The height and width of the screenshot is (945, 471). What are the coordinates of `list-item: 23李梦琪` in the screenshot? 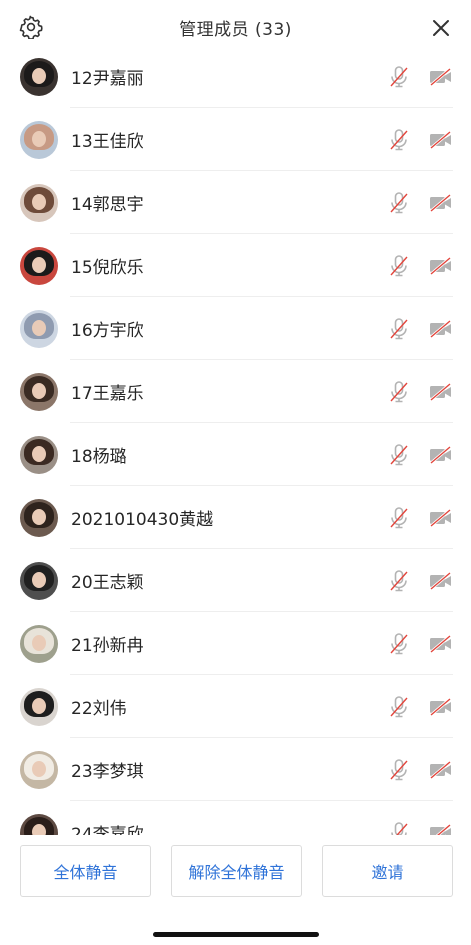 It's located at (235, 769).